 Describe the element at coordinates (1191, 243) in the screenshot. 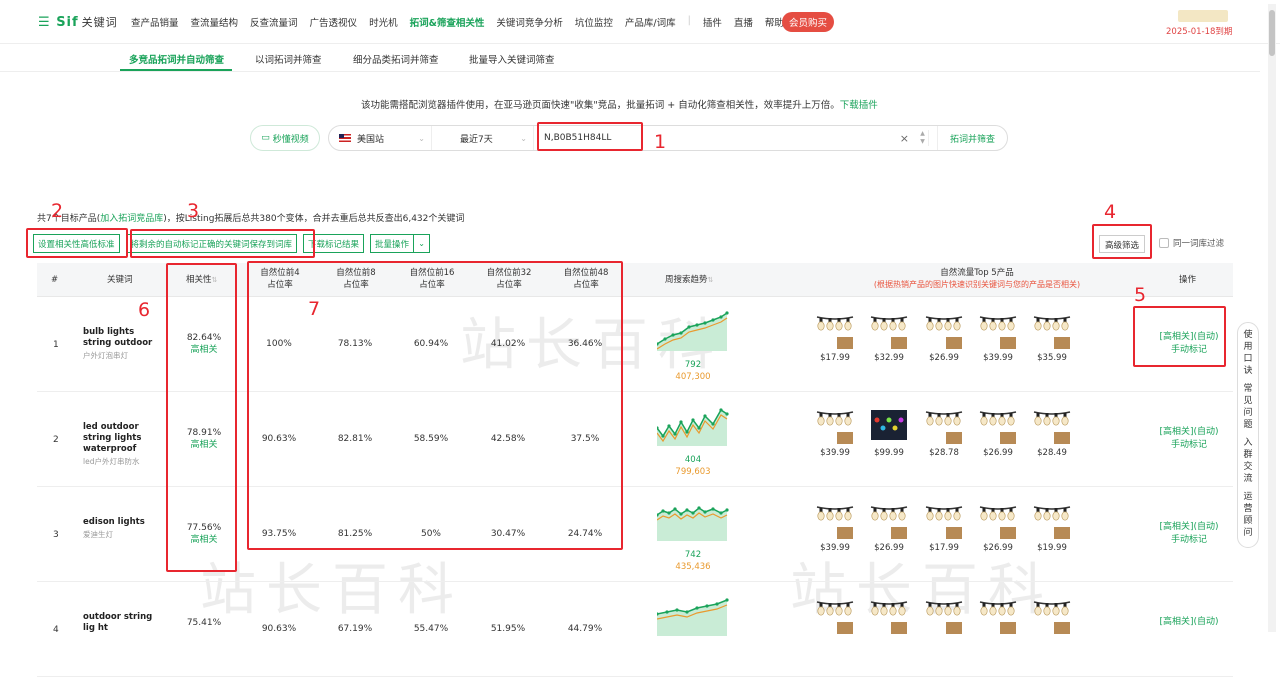

I see `same-root-filter-checkbox: 同一词库过滤` at that location.